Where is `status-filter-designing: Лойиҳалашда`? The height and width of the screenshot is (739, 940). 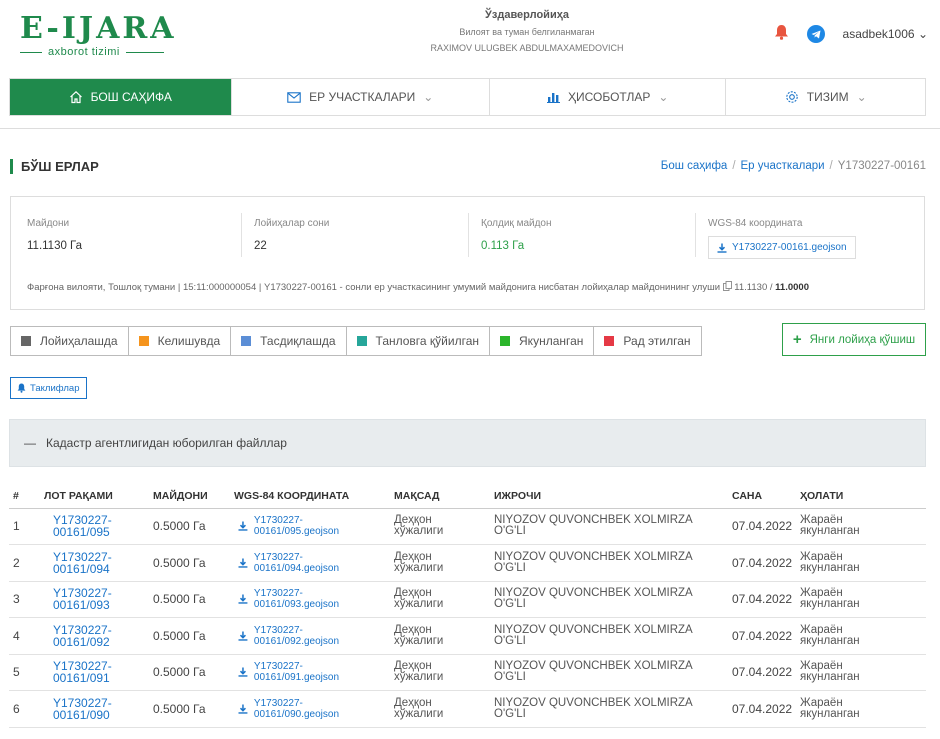 status-filter-designing: Лойиҳалашда is located at coordinates (70, 341).